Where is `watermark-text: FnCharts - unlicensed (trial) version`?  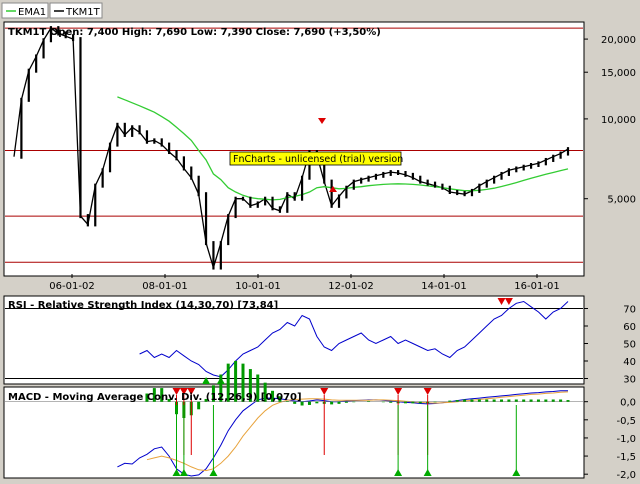
watermark-text: FnCharts - unlicensed (trial) version is located at coordinates (318, 159).